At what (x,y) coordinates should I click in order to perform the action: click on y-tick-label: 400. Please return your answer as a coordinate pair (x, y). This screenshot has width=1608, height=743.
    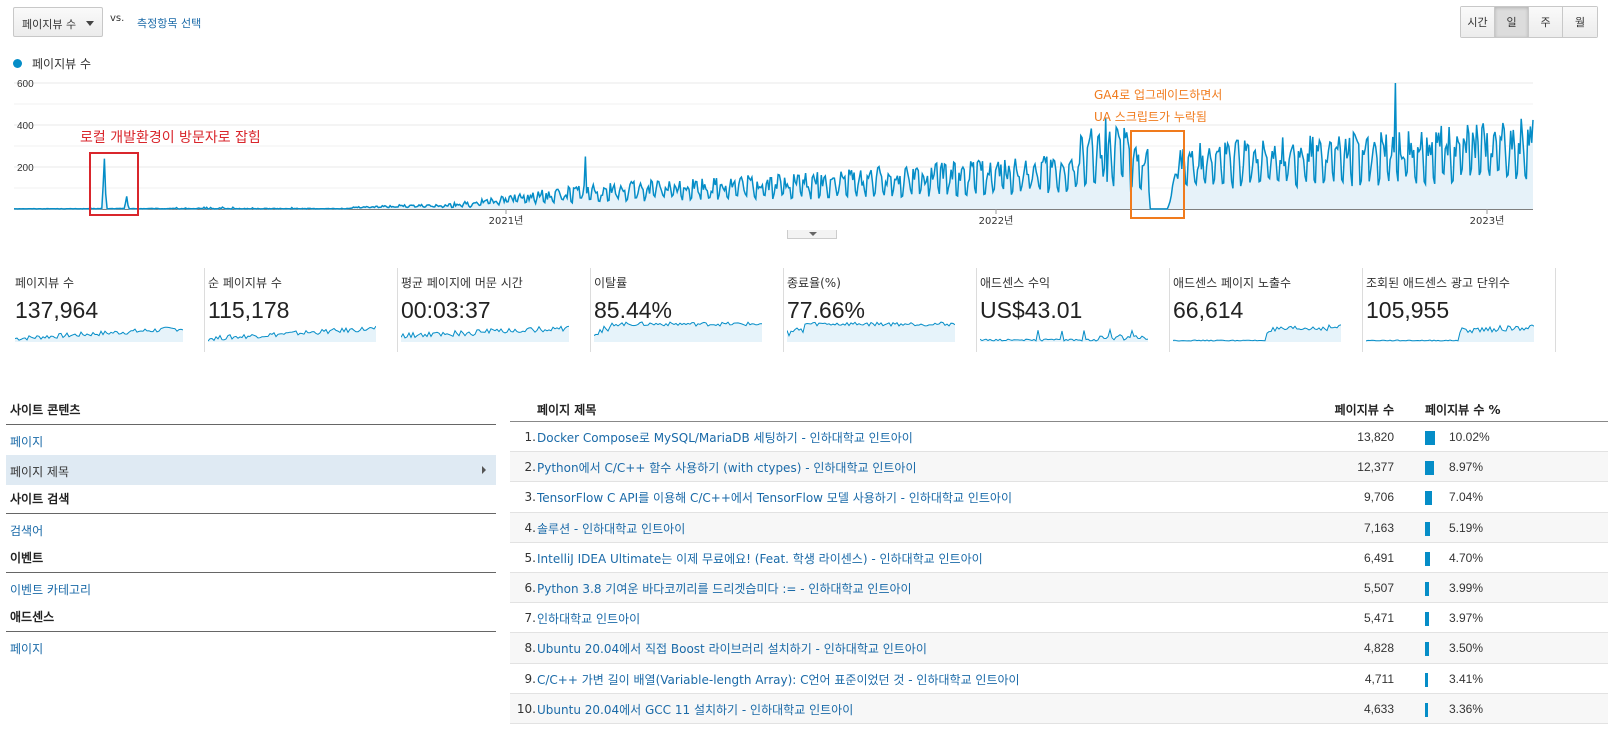
    Looking at the image, I should click on (25, 126).